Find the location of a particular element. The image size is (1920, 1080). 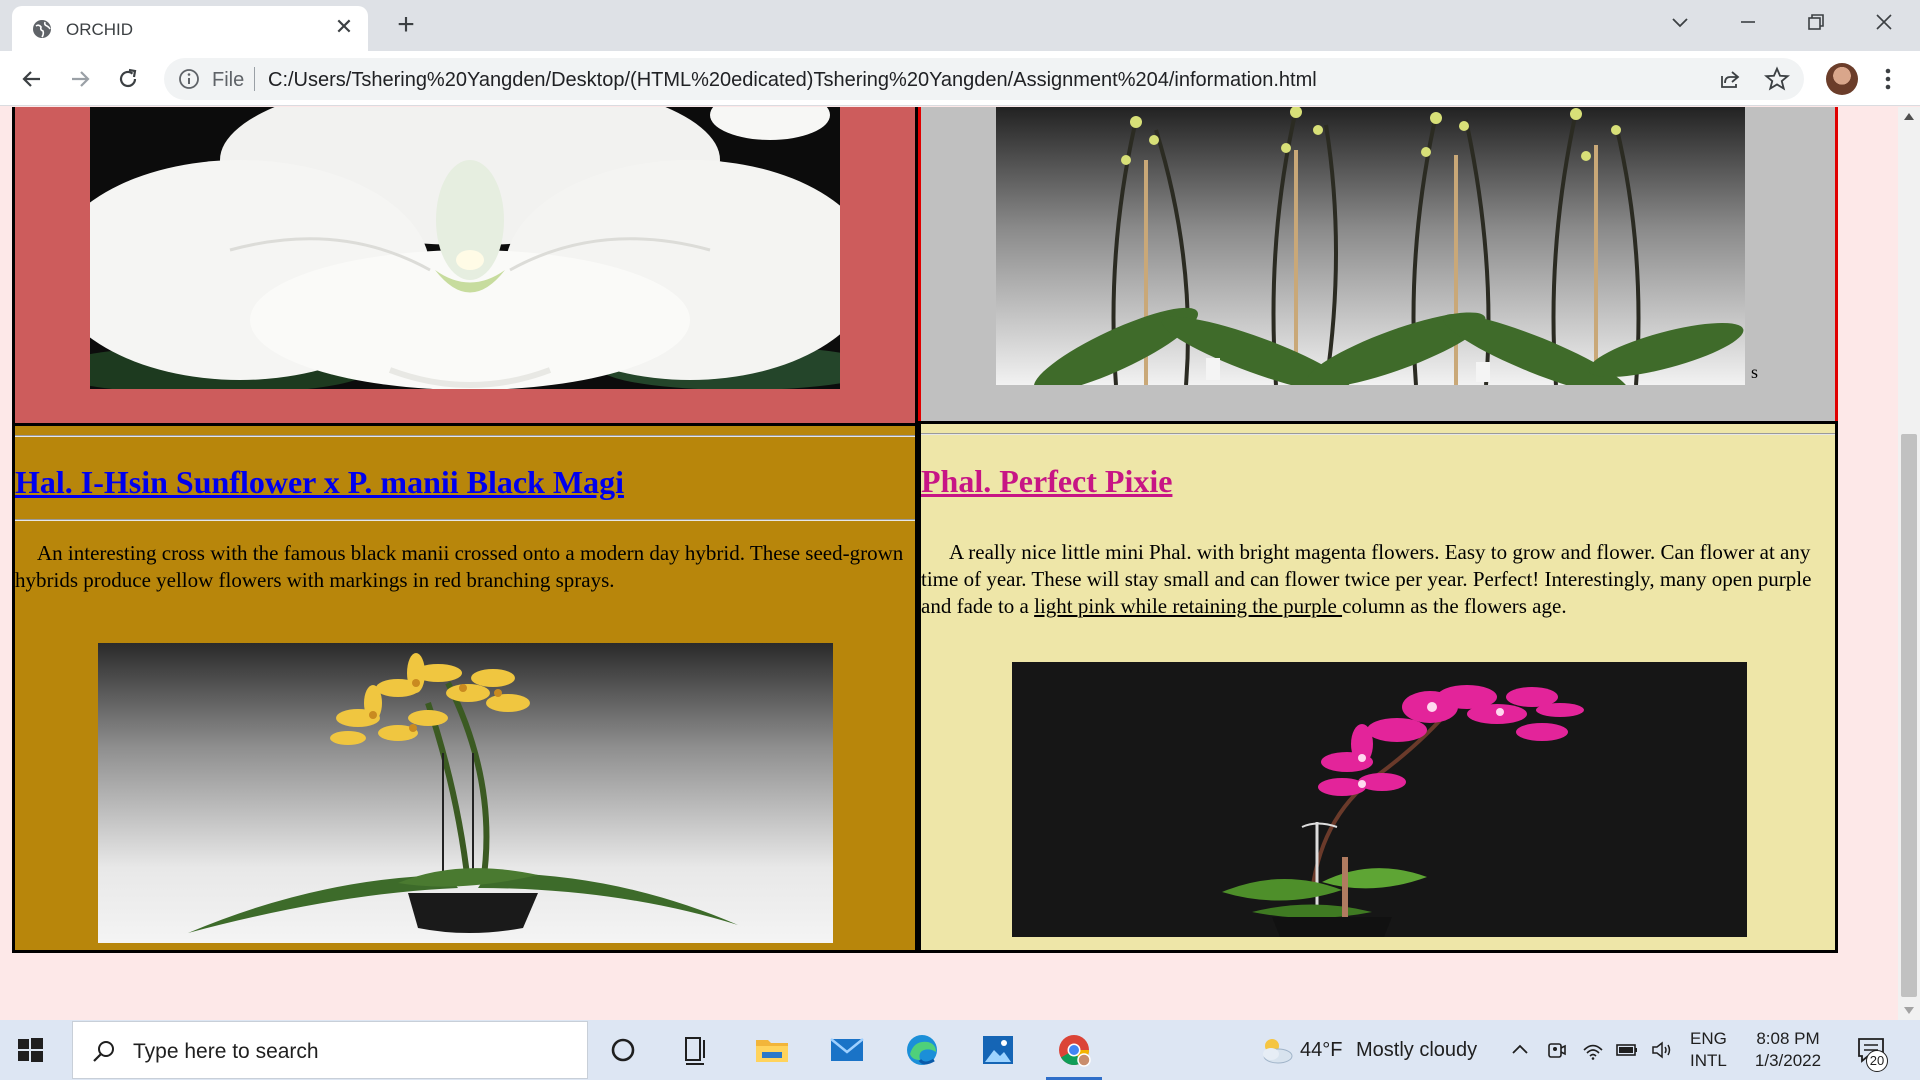

input-language-indicator: ENG INTL is located at coordinates (1708, 1050).